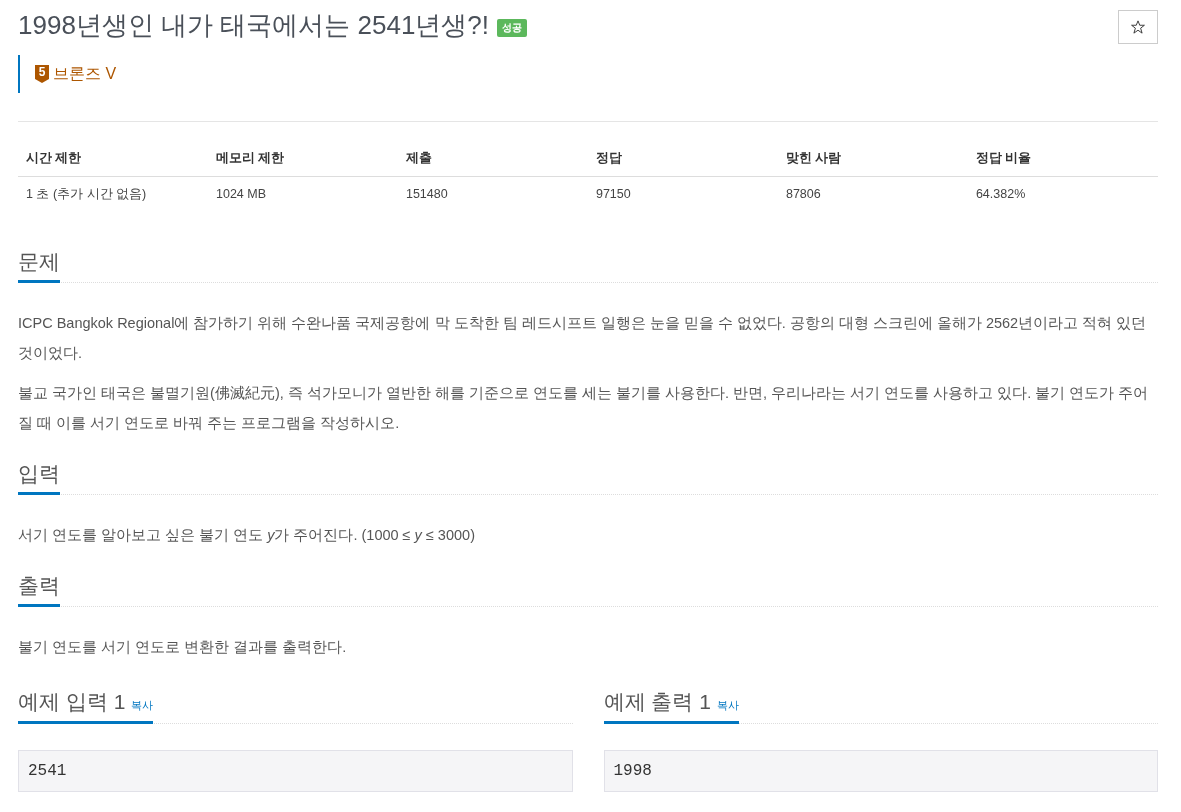  I want to click on table-cell: 97150, so click(682, 194).